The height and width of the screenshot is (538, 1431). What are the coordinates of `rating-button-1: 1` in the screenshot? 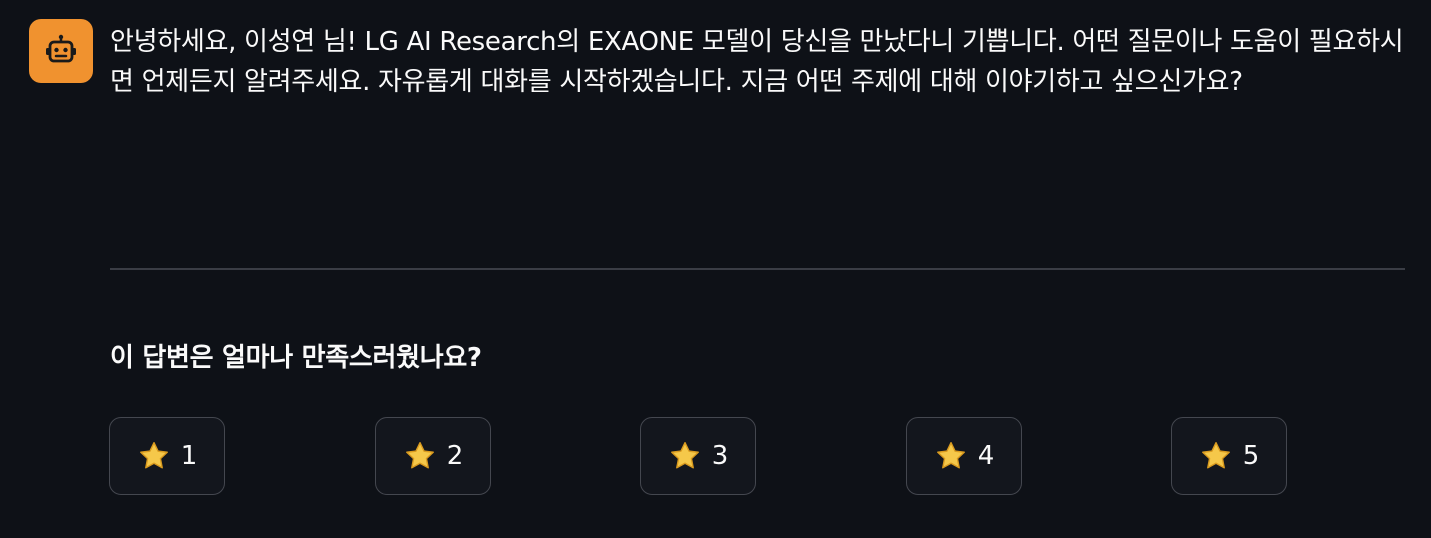 It's located at (167, 456).